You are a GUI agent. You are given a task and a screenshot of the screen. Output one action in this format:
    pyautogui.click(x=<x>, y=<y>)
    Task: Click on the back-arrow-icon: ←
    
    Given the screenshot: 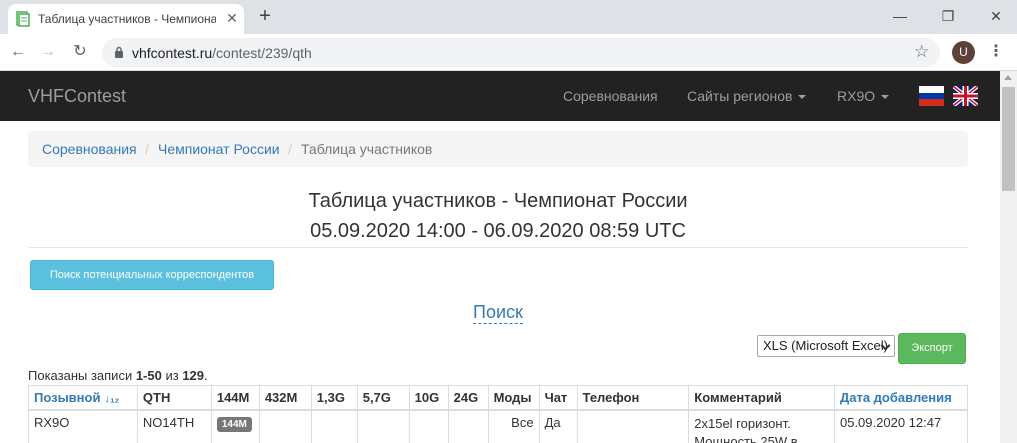 What is the action you would take?
    pyautogui.click(x=18, y=52)
    